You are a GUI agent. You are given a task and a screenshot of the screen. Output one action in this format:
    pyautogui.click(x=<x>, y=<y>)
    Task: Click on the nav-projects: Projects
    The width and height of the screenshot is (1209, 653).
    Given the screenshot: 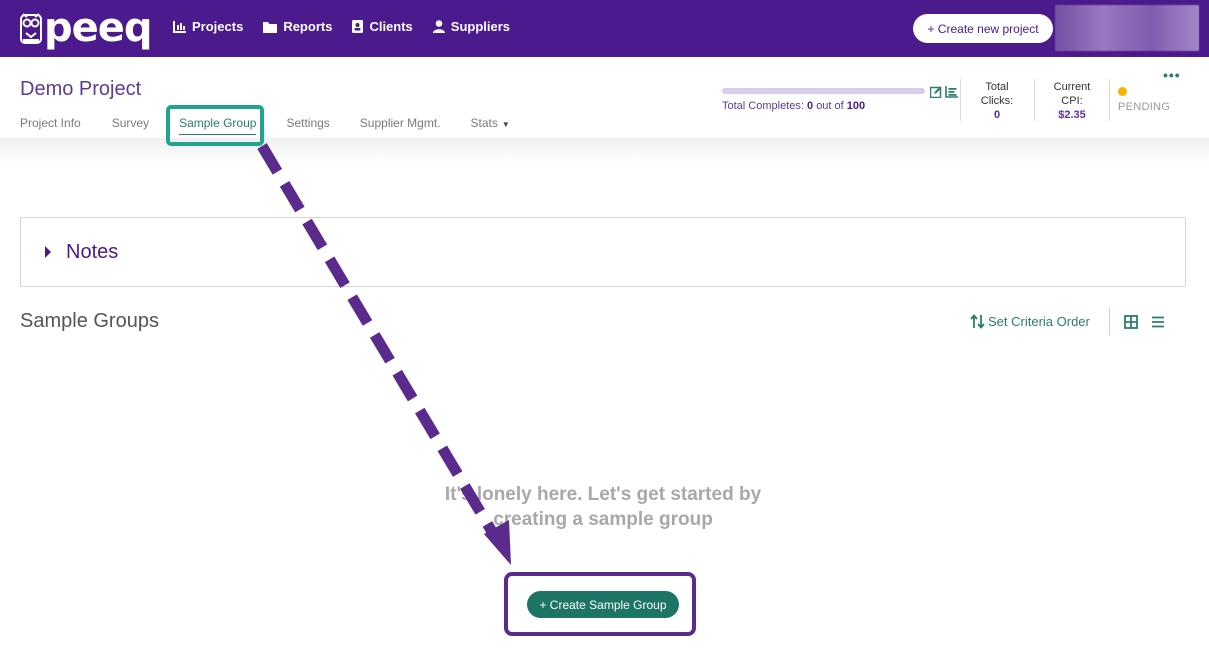 What is the action you would take?
    pyautogui.click(x=208, y=26)
    